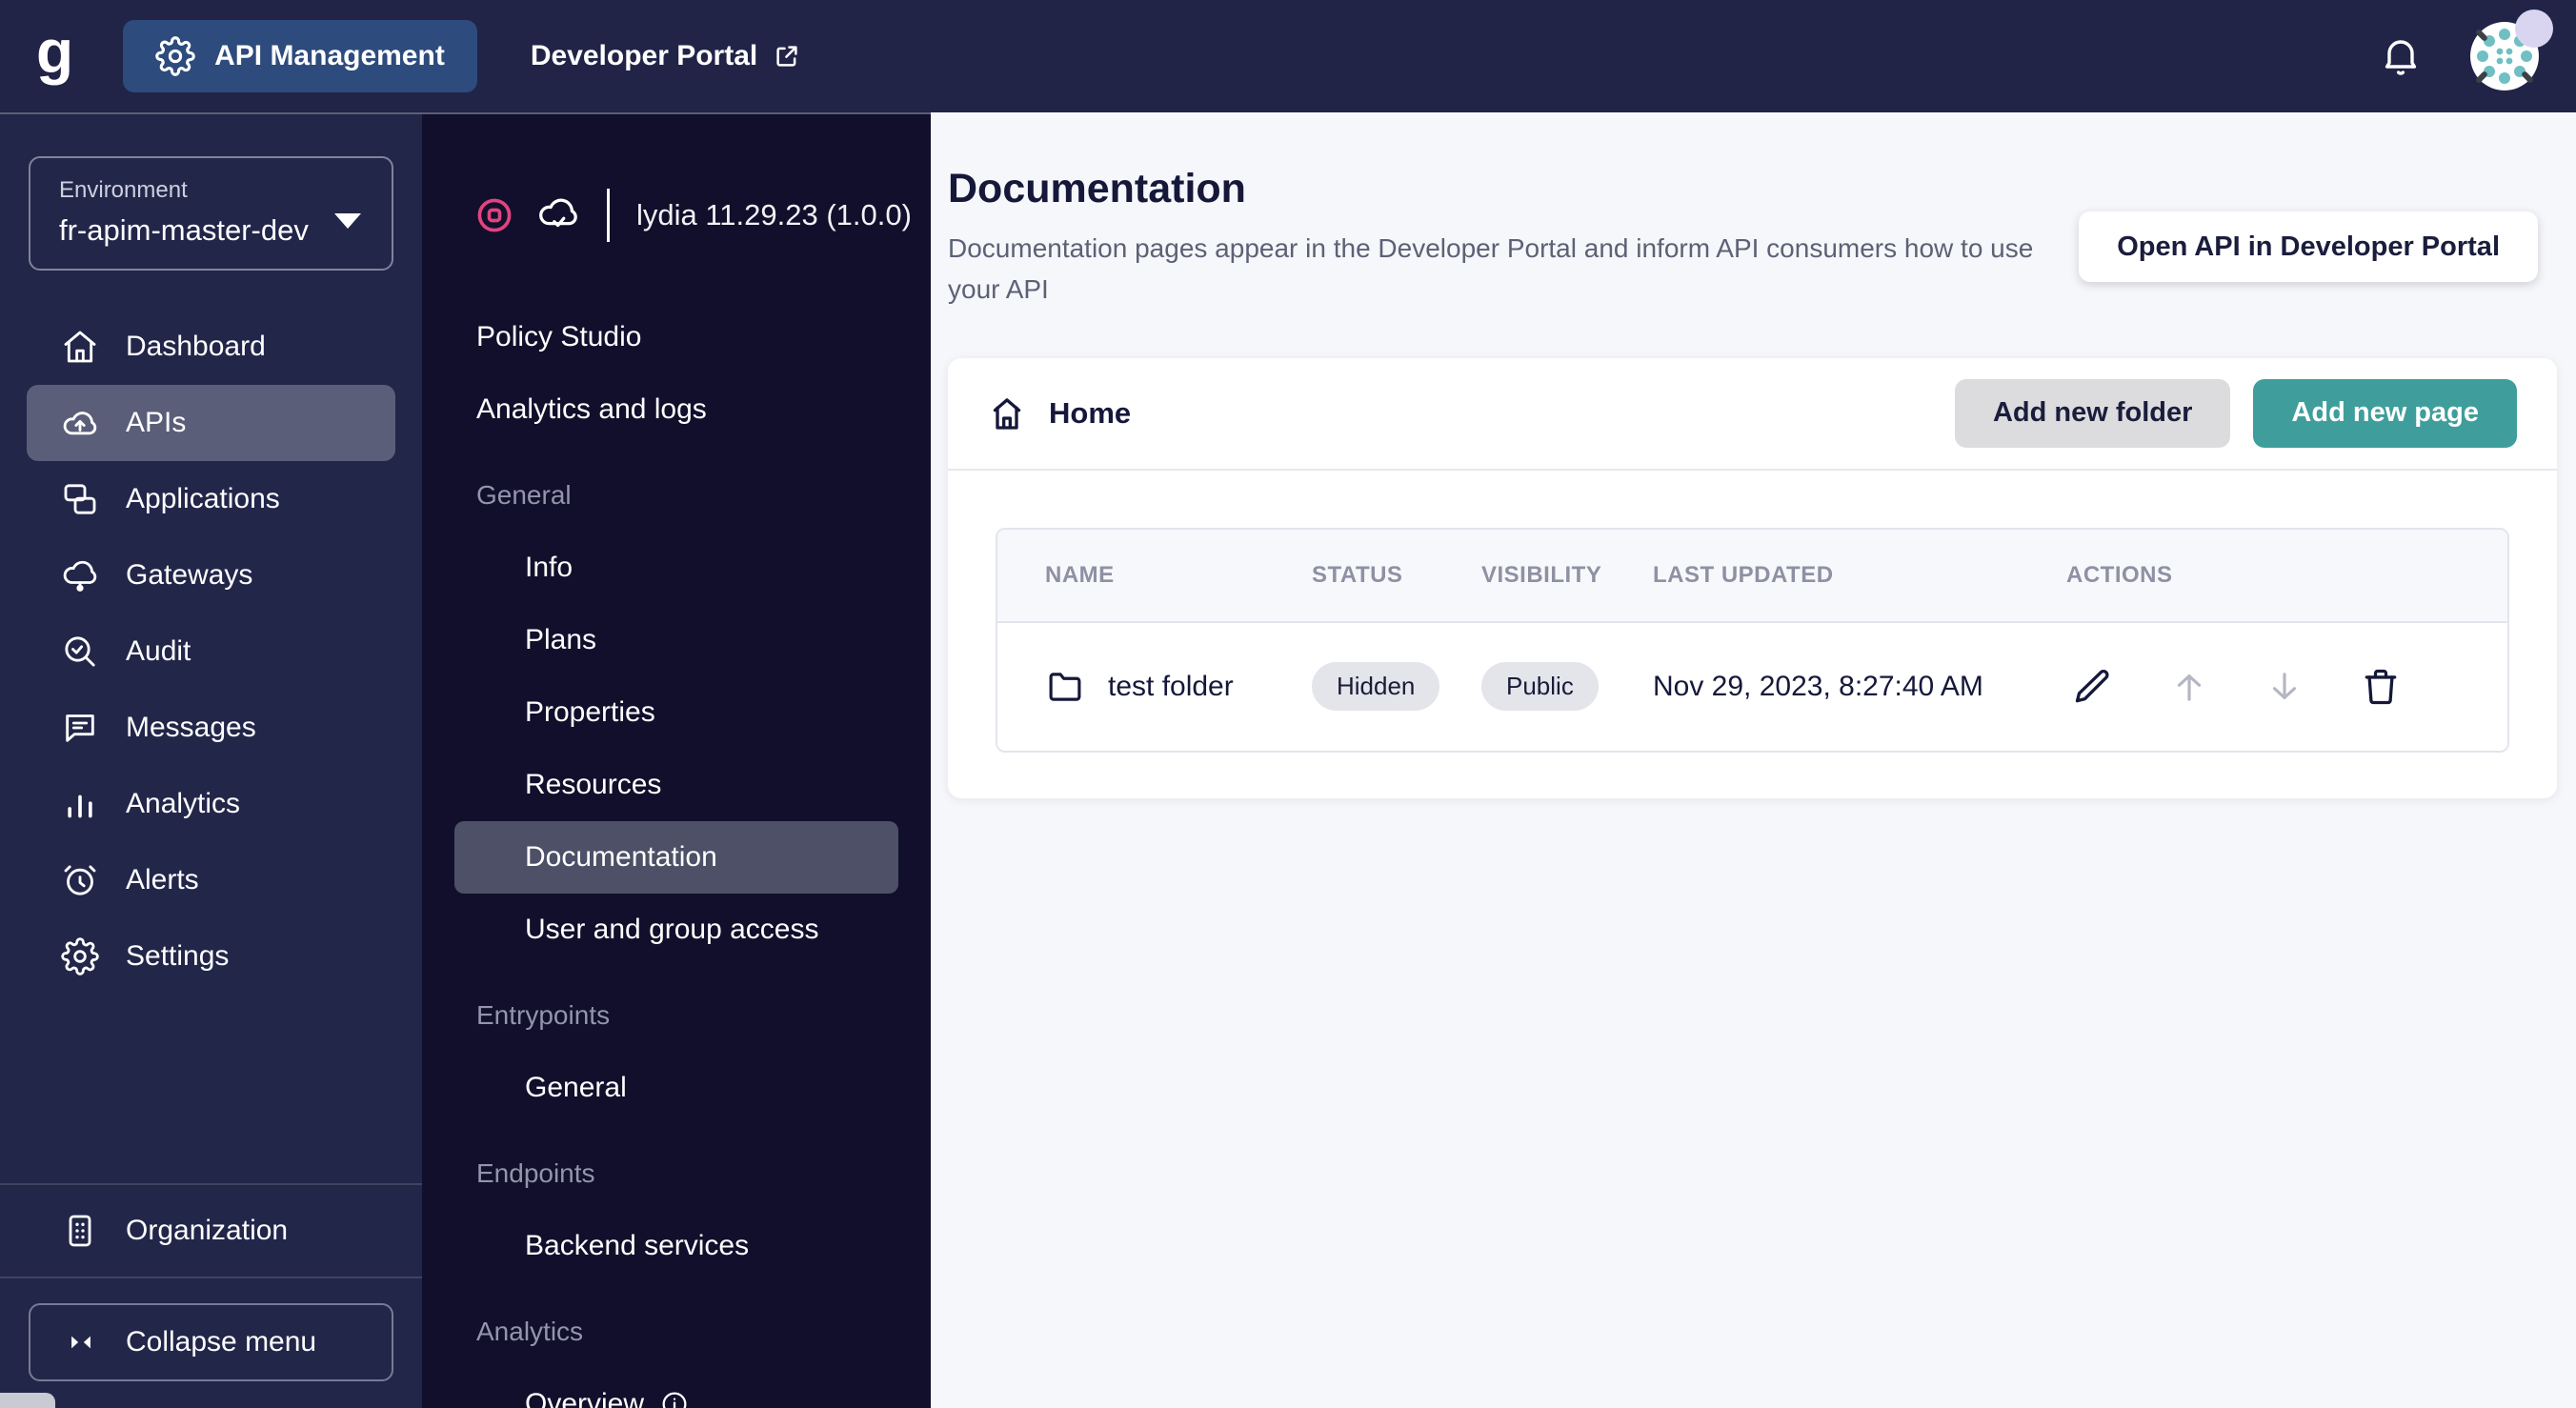  I want to click on environment-value: fr-apim-master-dev, so click(184, 230).